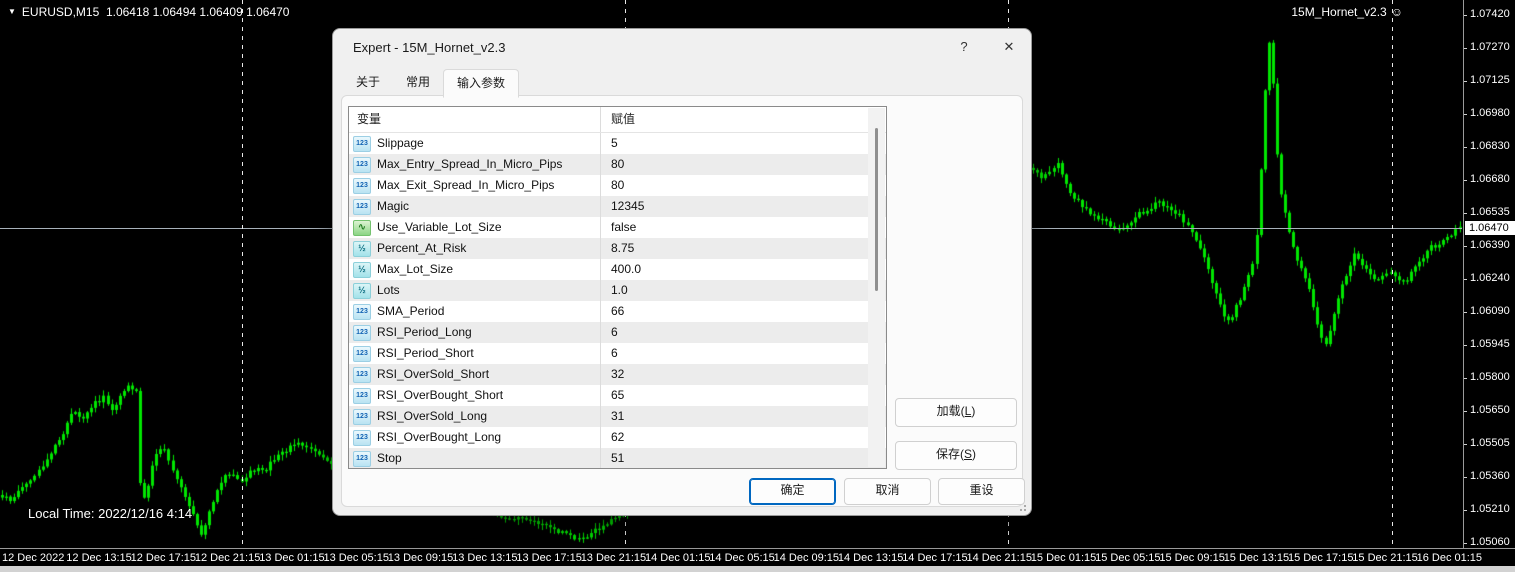  Describe the element at coordinates (475, 185) in the screenshot. I see `param-name-cell: 123 Max_Exit_Spread_In_Micro_Pips` at that location.